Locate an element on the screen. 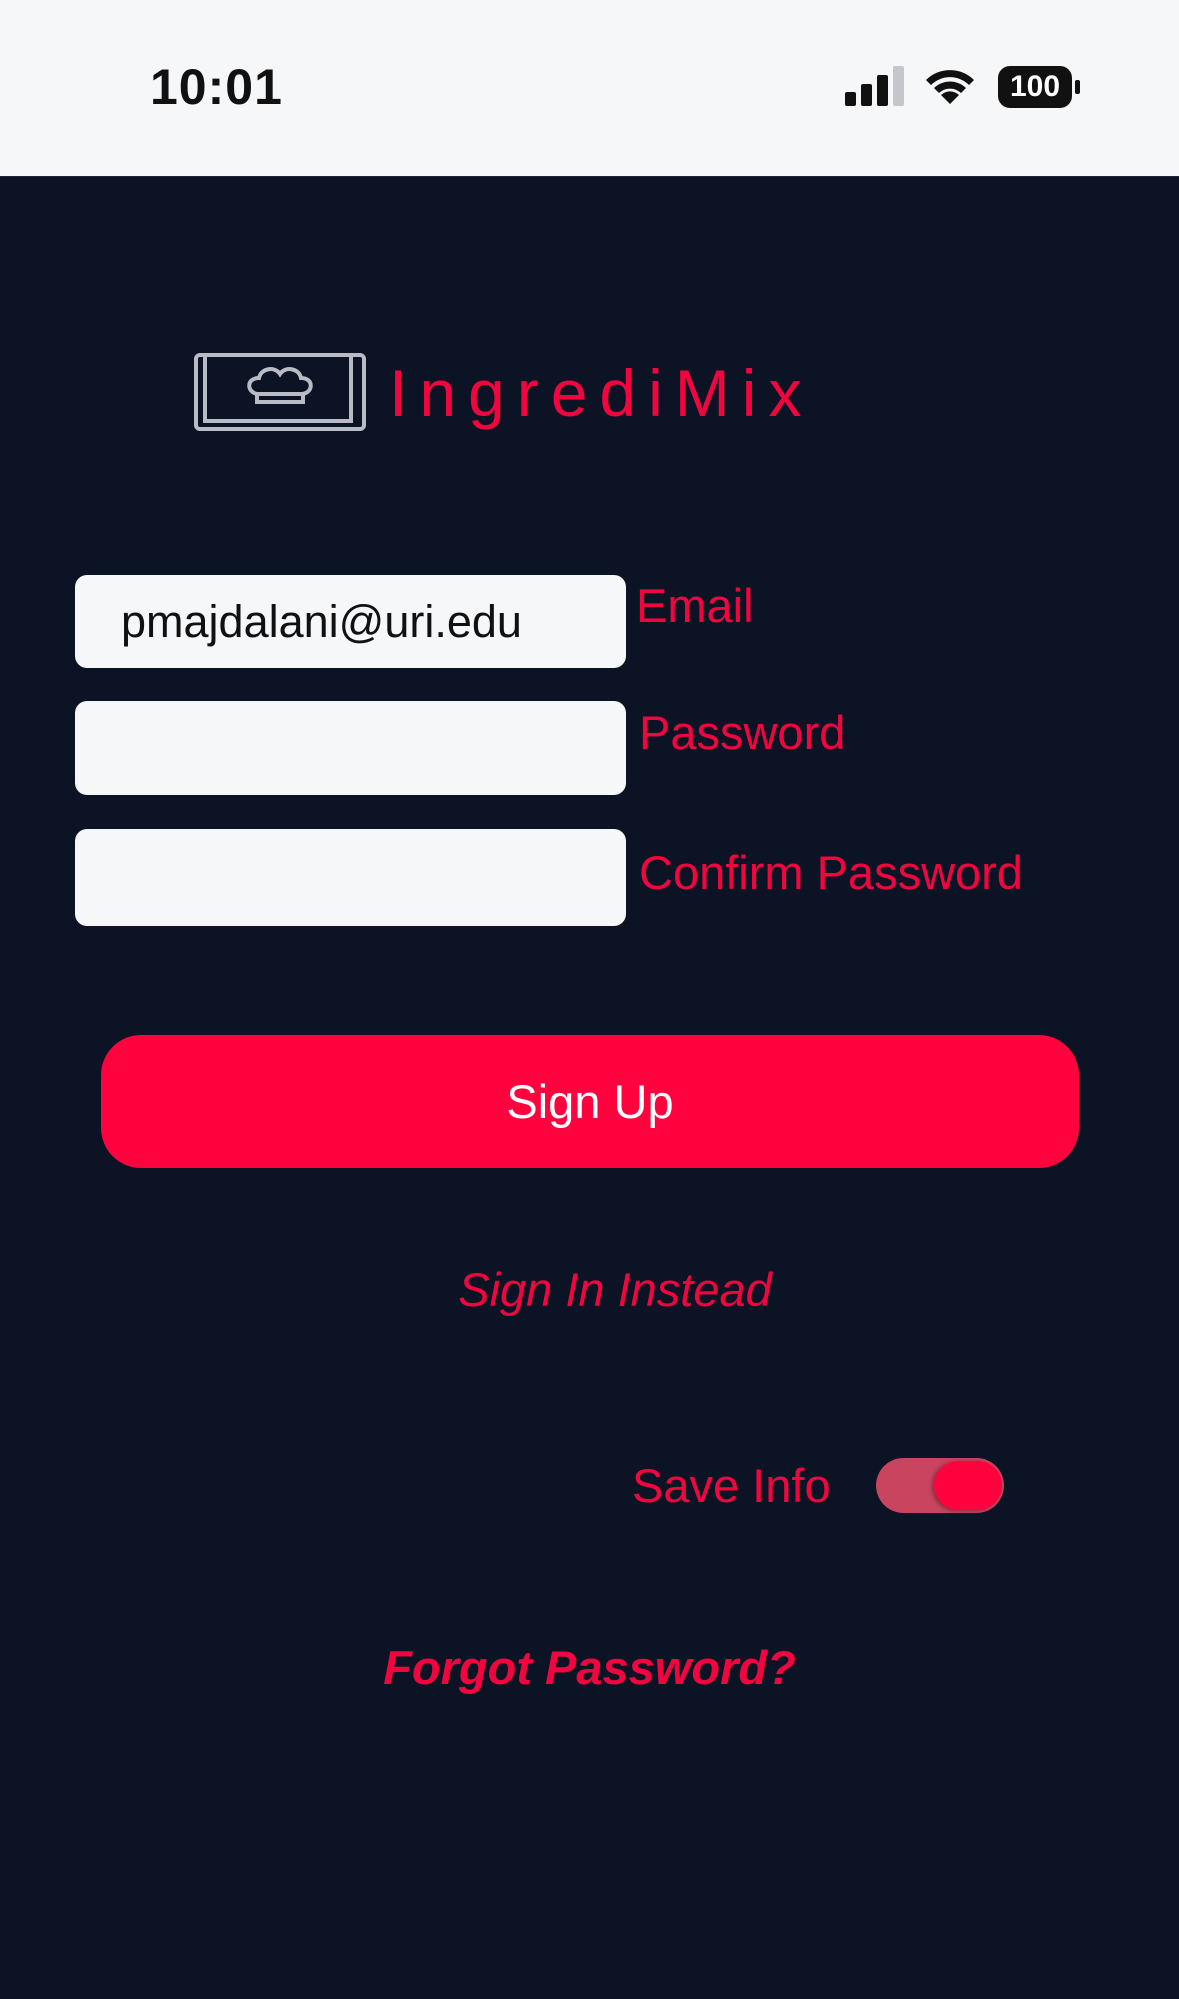 This screenshot has width=1179, height=1999. status-bar: 10:01 100 is located at coordinates (589, 88).